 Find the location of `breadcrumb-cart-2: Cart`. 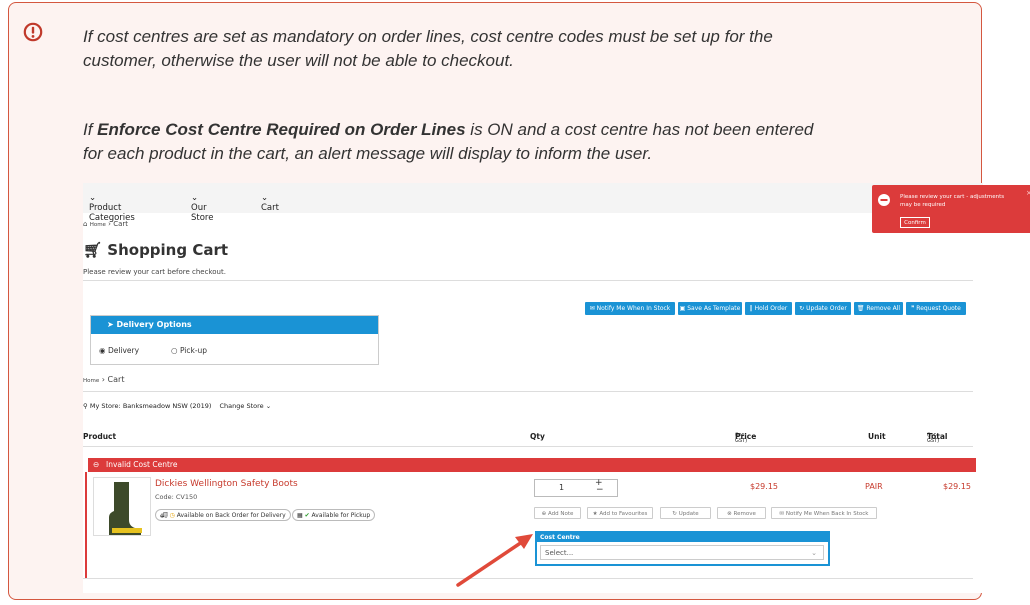

breadcrumb-cart-2: Cart is located at coordinates (116, 379).